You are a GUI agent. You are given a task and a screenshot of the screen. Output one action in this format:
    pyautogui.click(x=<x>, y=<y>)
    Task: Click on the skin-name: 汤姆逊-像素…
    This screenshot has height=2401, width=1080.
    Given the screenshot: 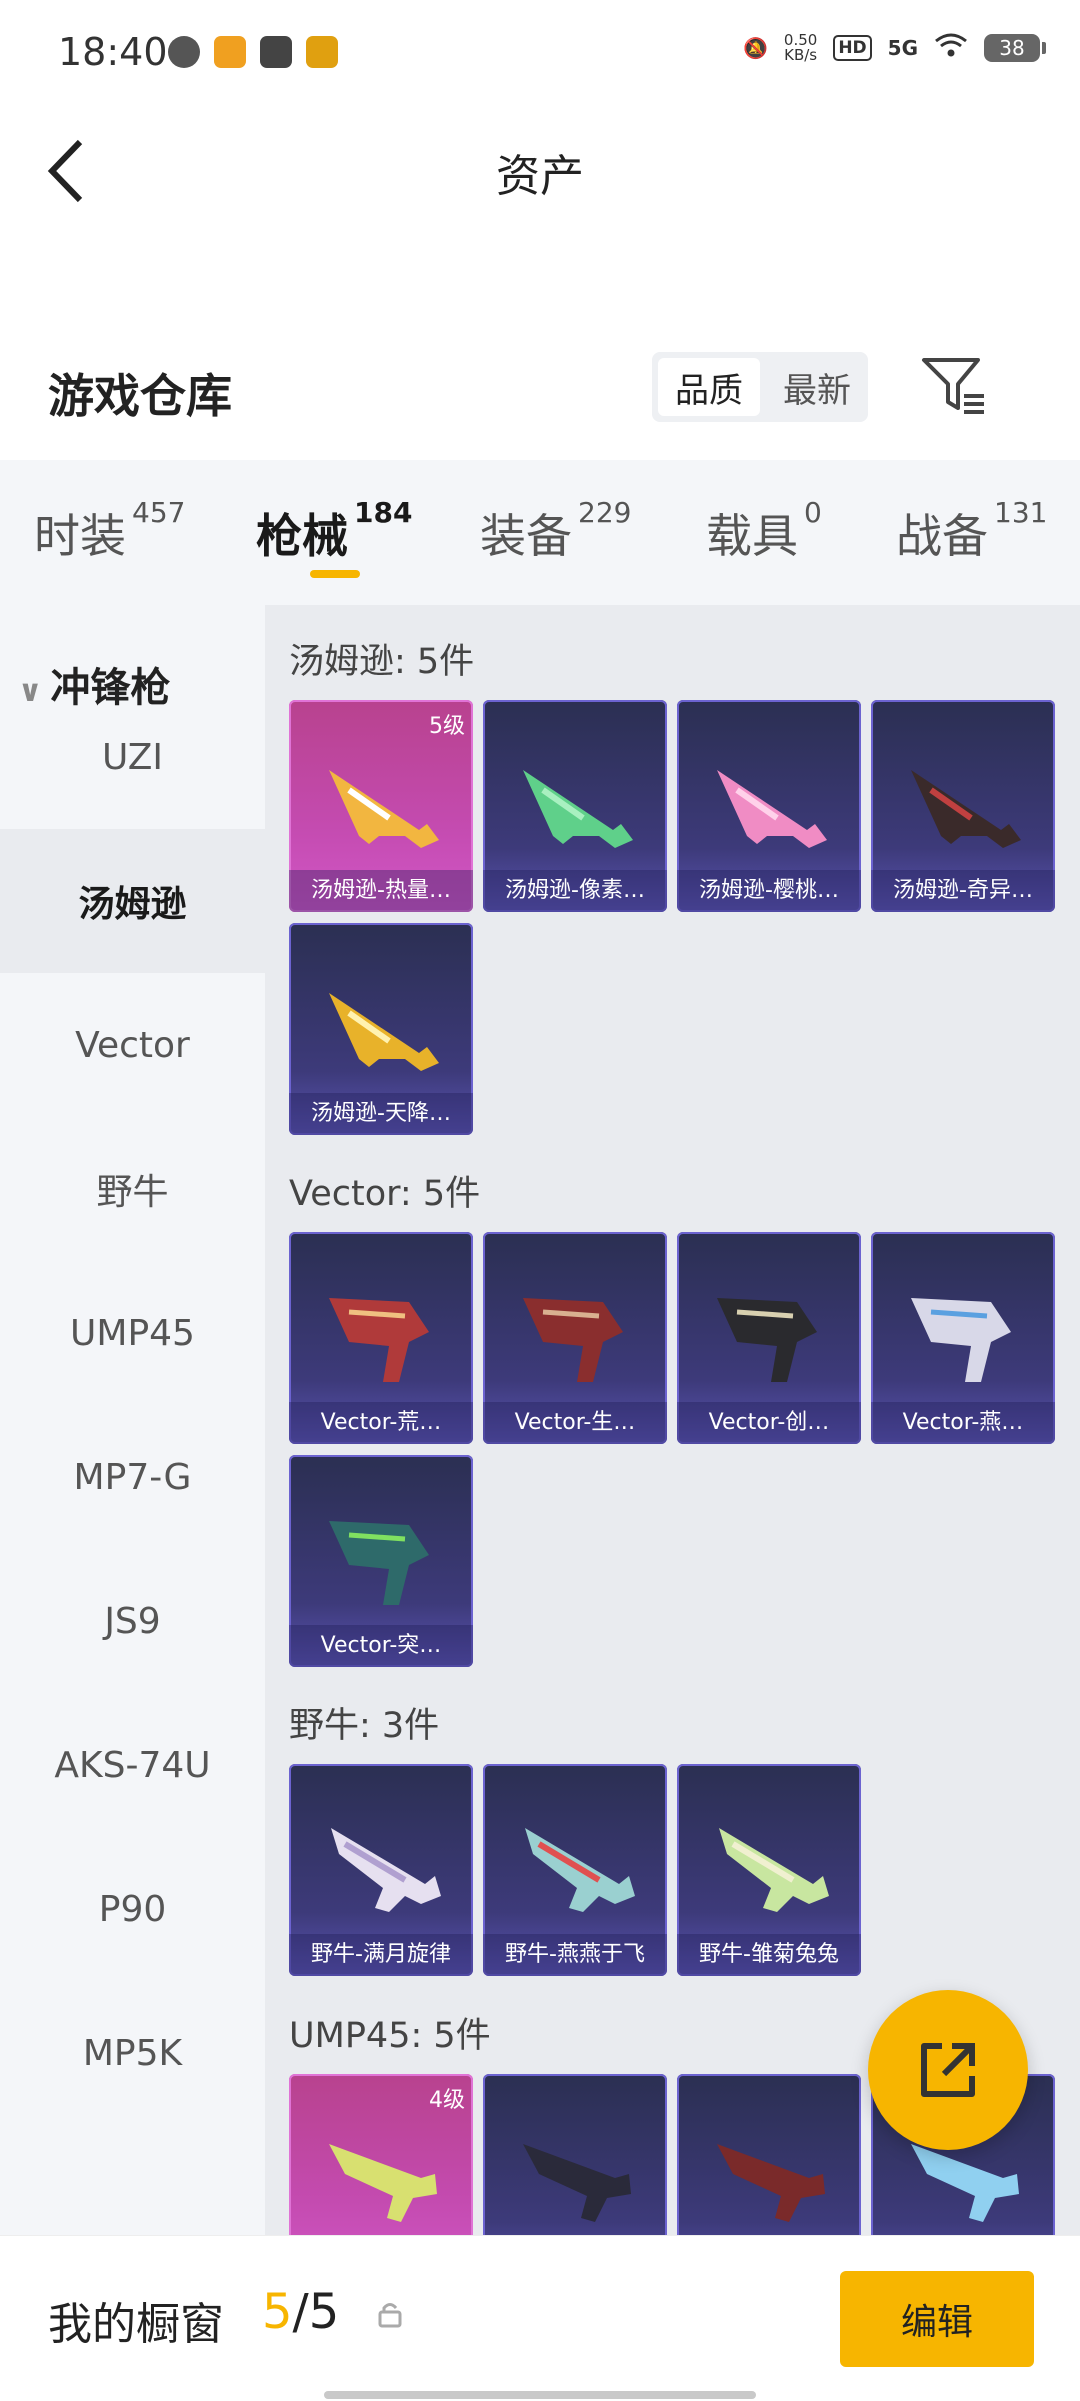 What is the action you would take?
    pyautogui.click(x=575, y=891)
    